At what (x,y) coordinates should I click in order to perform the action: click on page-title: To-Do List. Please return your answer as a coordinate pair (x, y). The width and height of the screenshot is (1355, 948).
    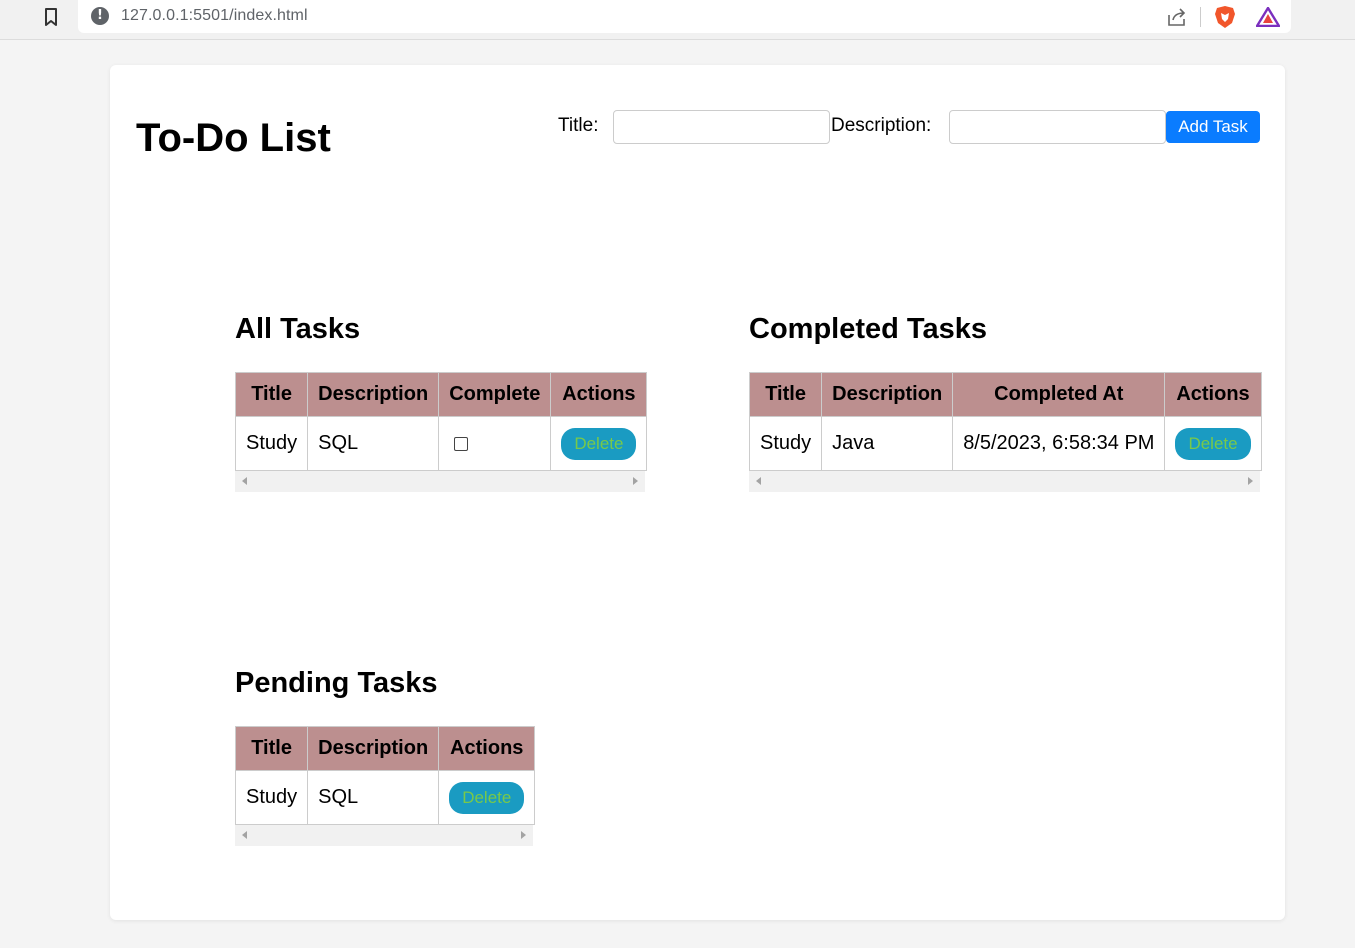
    Looking at the image, I should click on (233, 138).